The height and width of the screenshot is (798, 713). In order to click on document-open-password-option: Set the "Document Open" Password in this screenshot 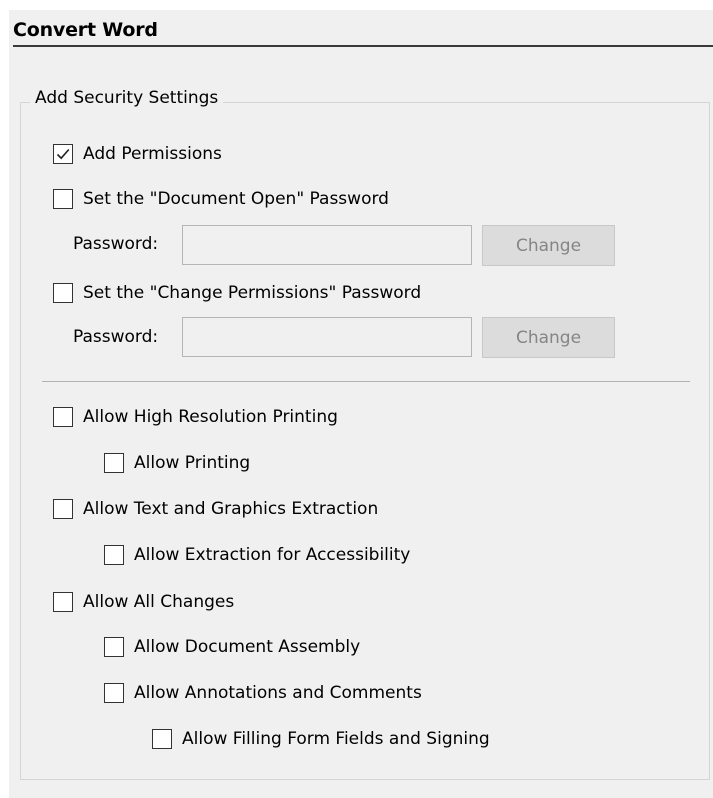, I will do `click(221, 199)`.